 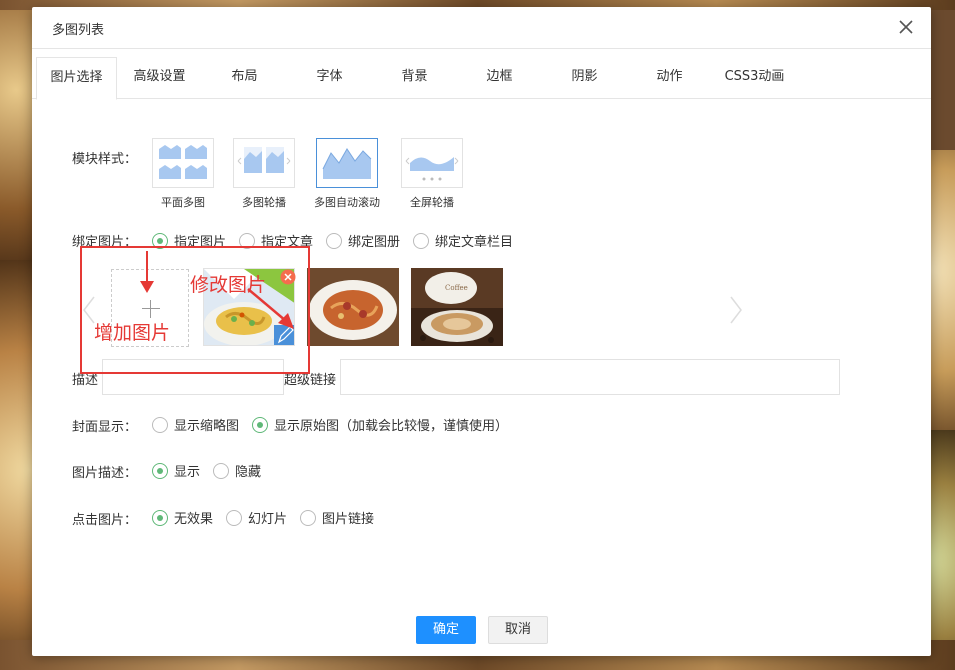 I want to click on svg-text: Coffee, so click(x=456, y=288).